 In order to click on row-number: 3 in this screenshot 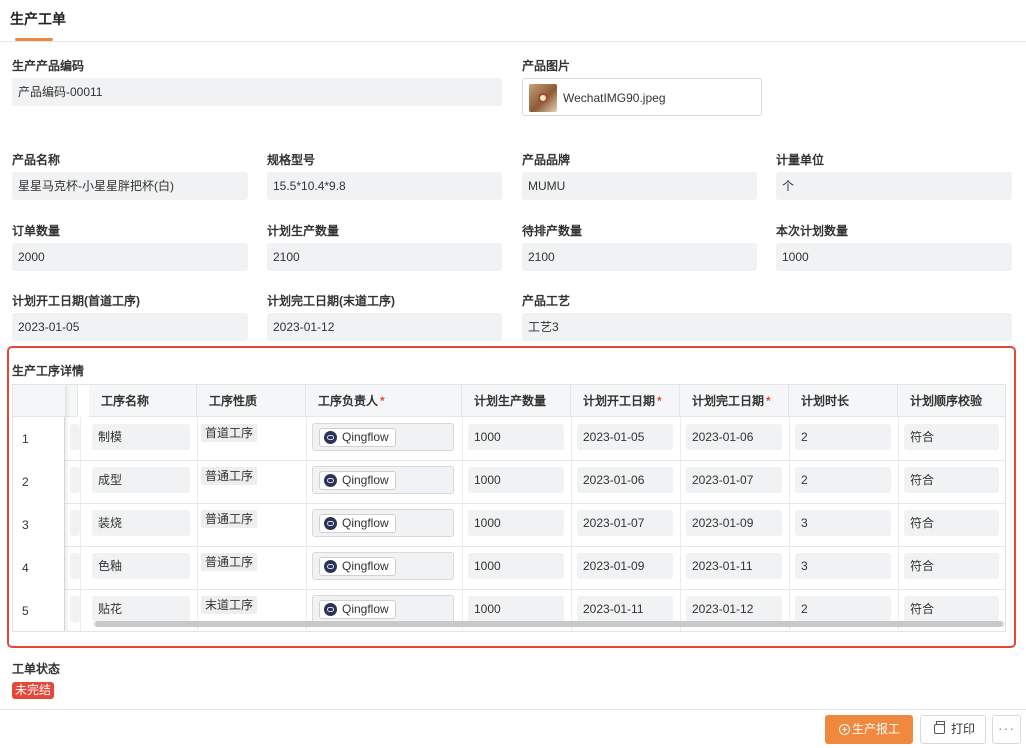, I will do `click(25, 525)`.